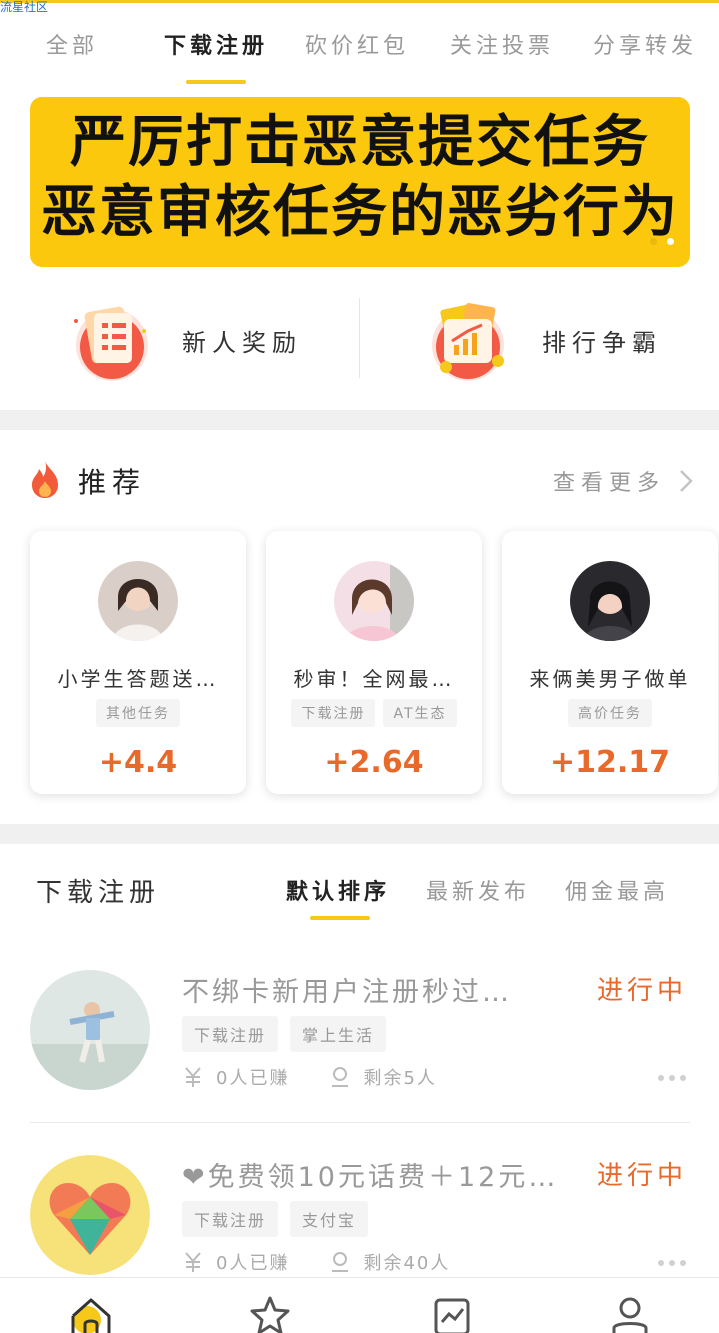 This screenshot has width=719, height=1333. I want to click on card-amount: +4.4, so click(138, 762).